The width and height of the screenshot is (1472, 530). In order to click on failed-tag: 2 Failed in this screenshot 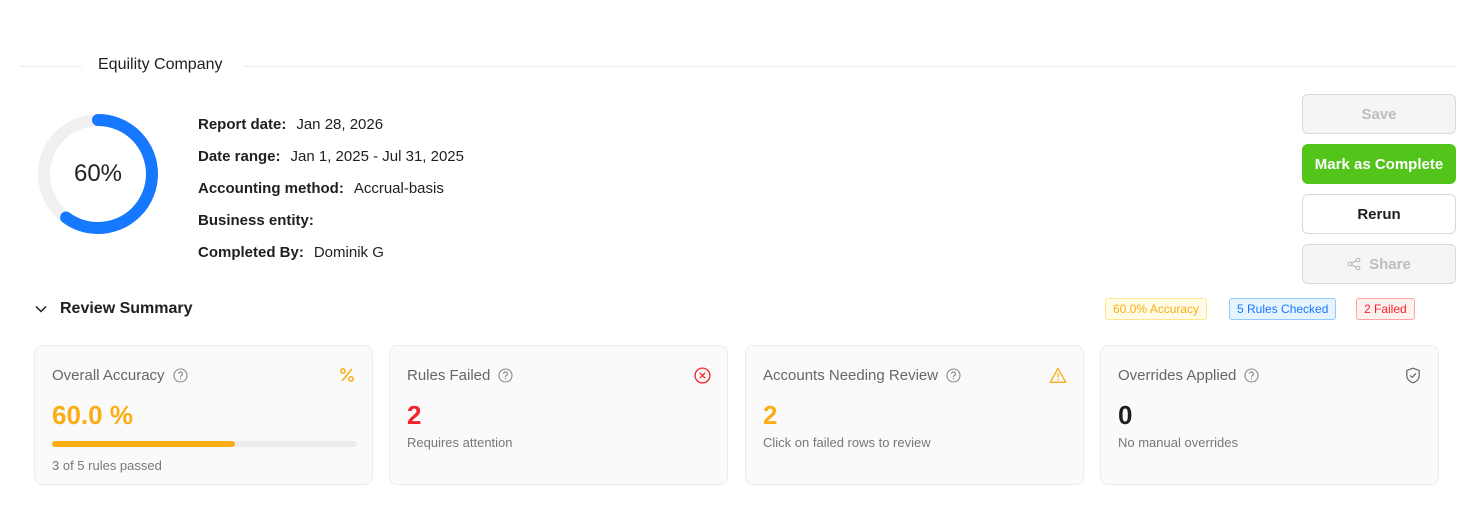, I will do `click(1385, 309)`.